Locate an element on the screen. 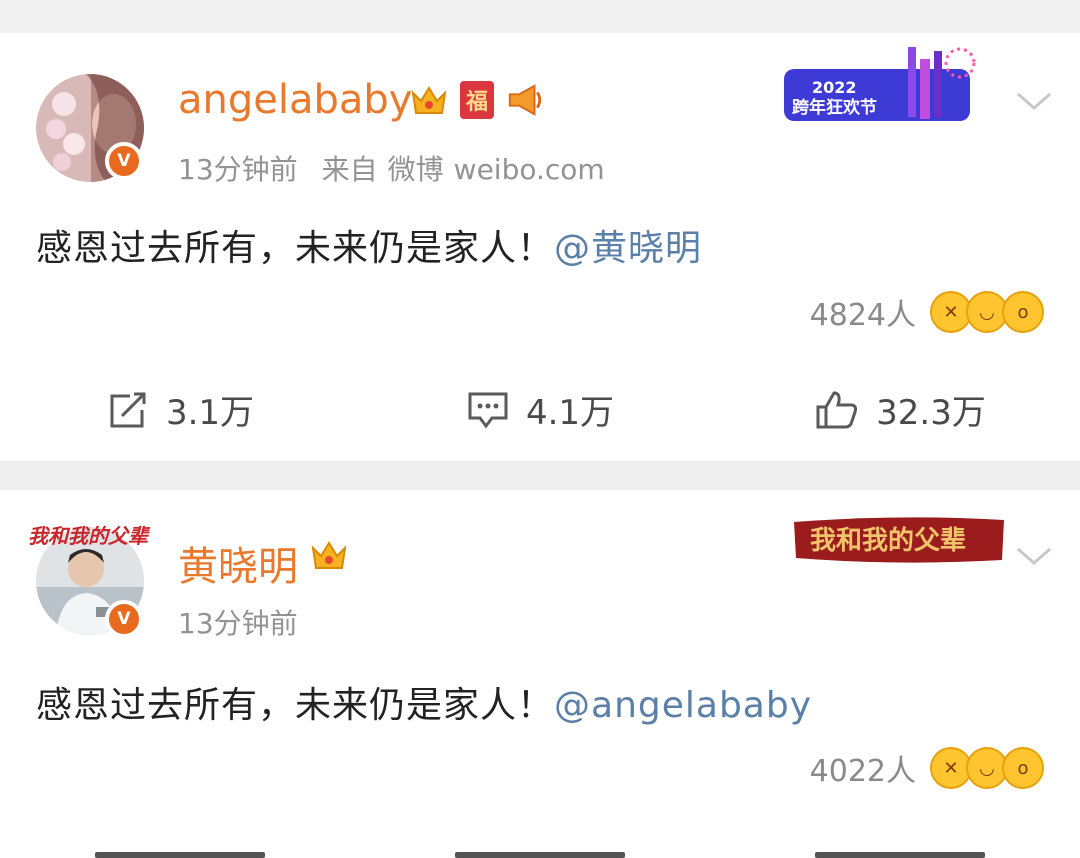 This screenshot has height=858, width=1080. author-badges is located at coordinates (329, 555).